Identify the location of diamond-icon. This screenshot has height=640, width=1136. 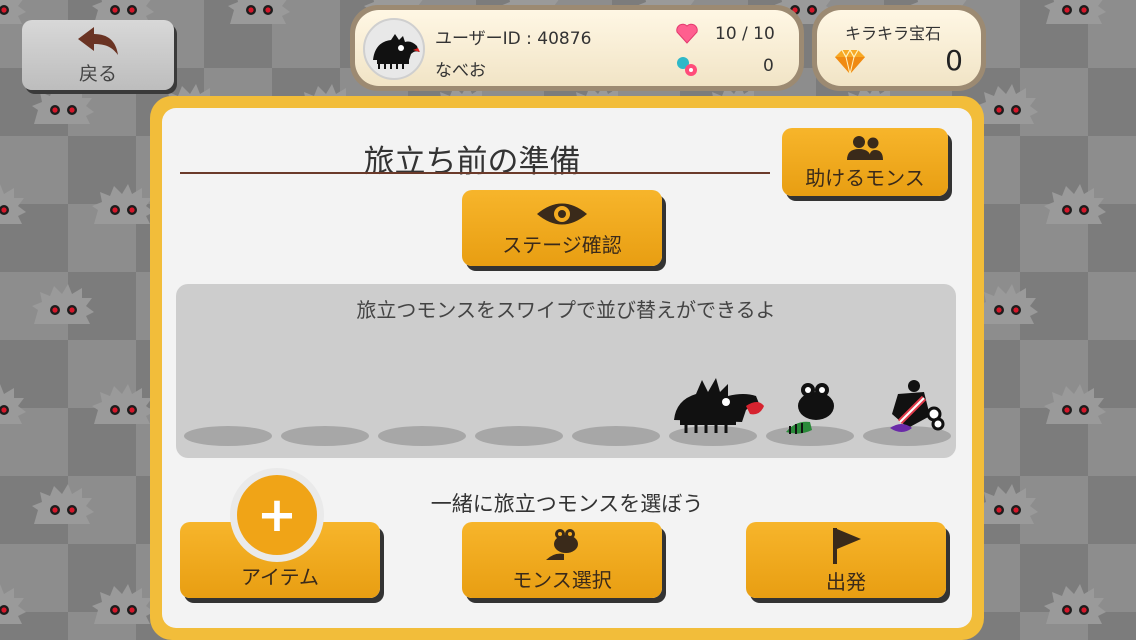
(850, 61).